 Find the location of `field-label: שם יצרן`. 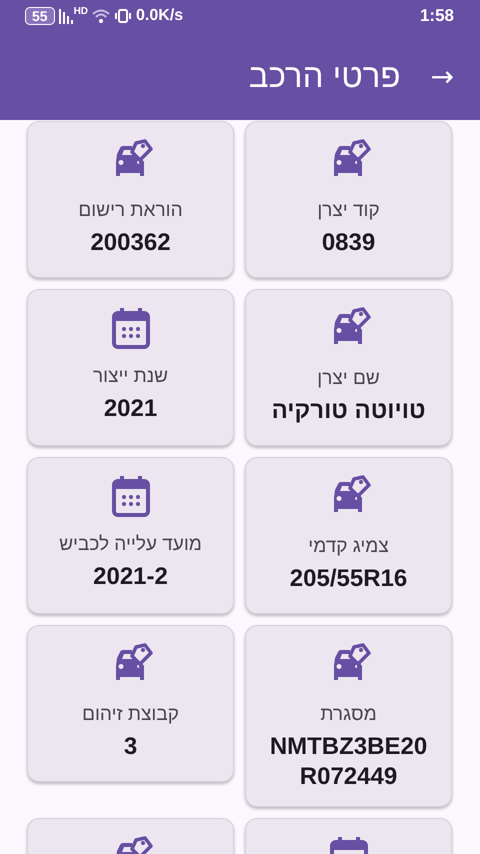

field-label: שם יצרן is located at coordinates (348, 379).